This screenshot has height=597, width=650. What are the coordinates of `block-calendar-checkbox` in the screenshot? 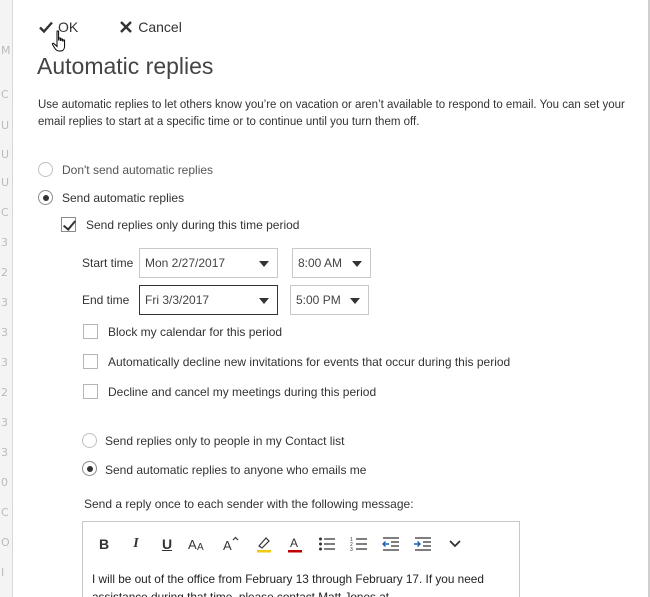 It's located at (90, 331).